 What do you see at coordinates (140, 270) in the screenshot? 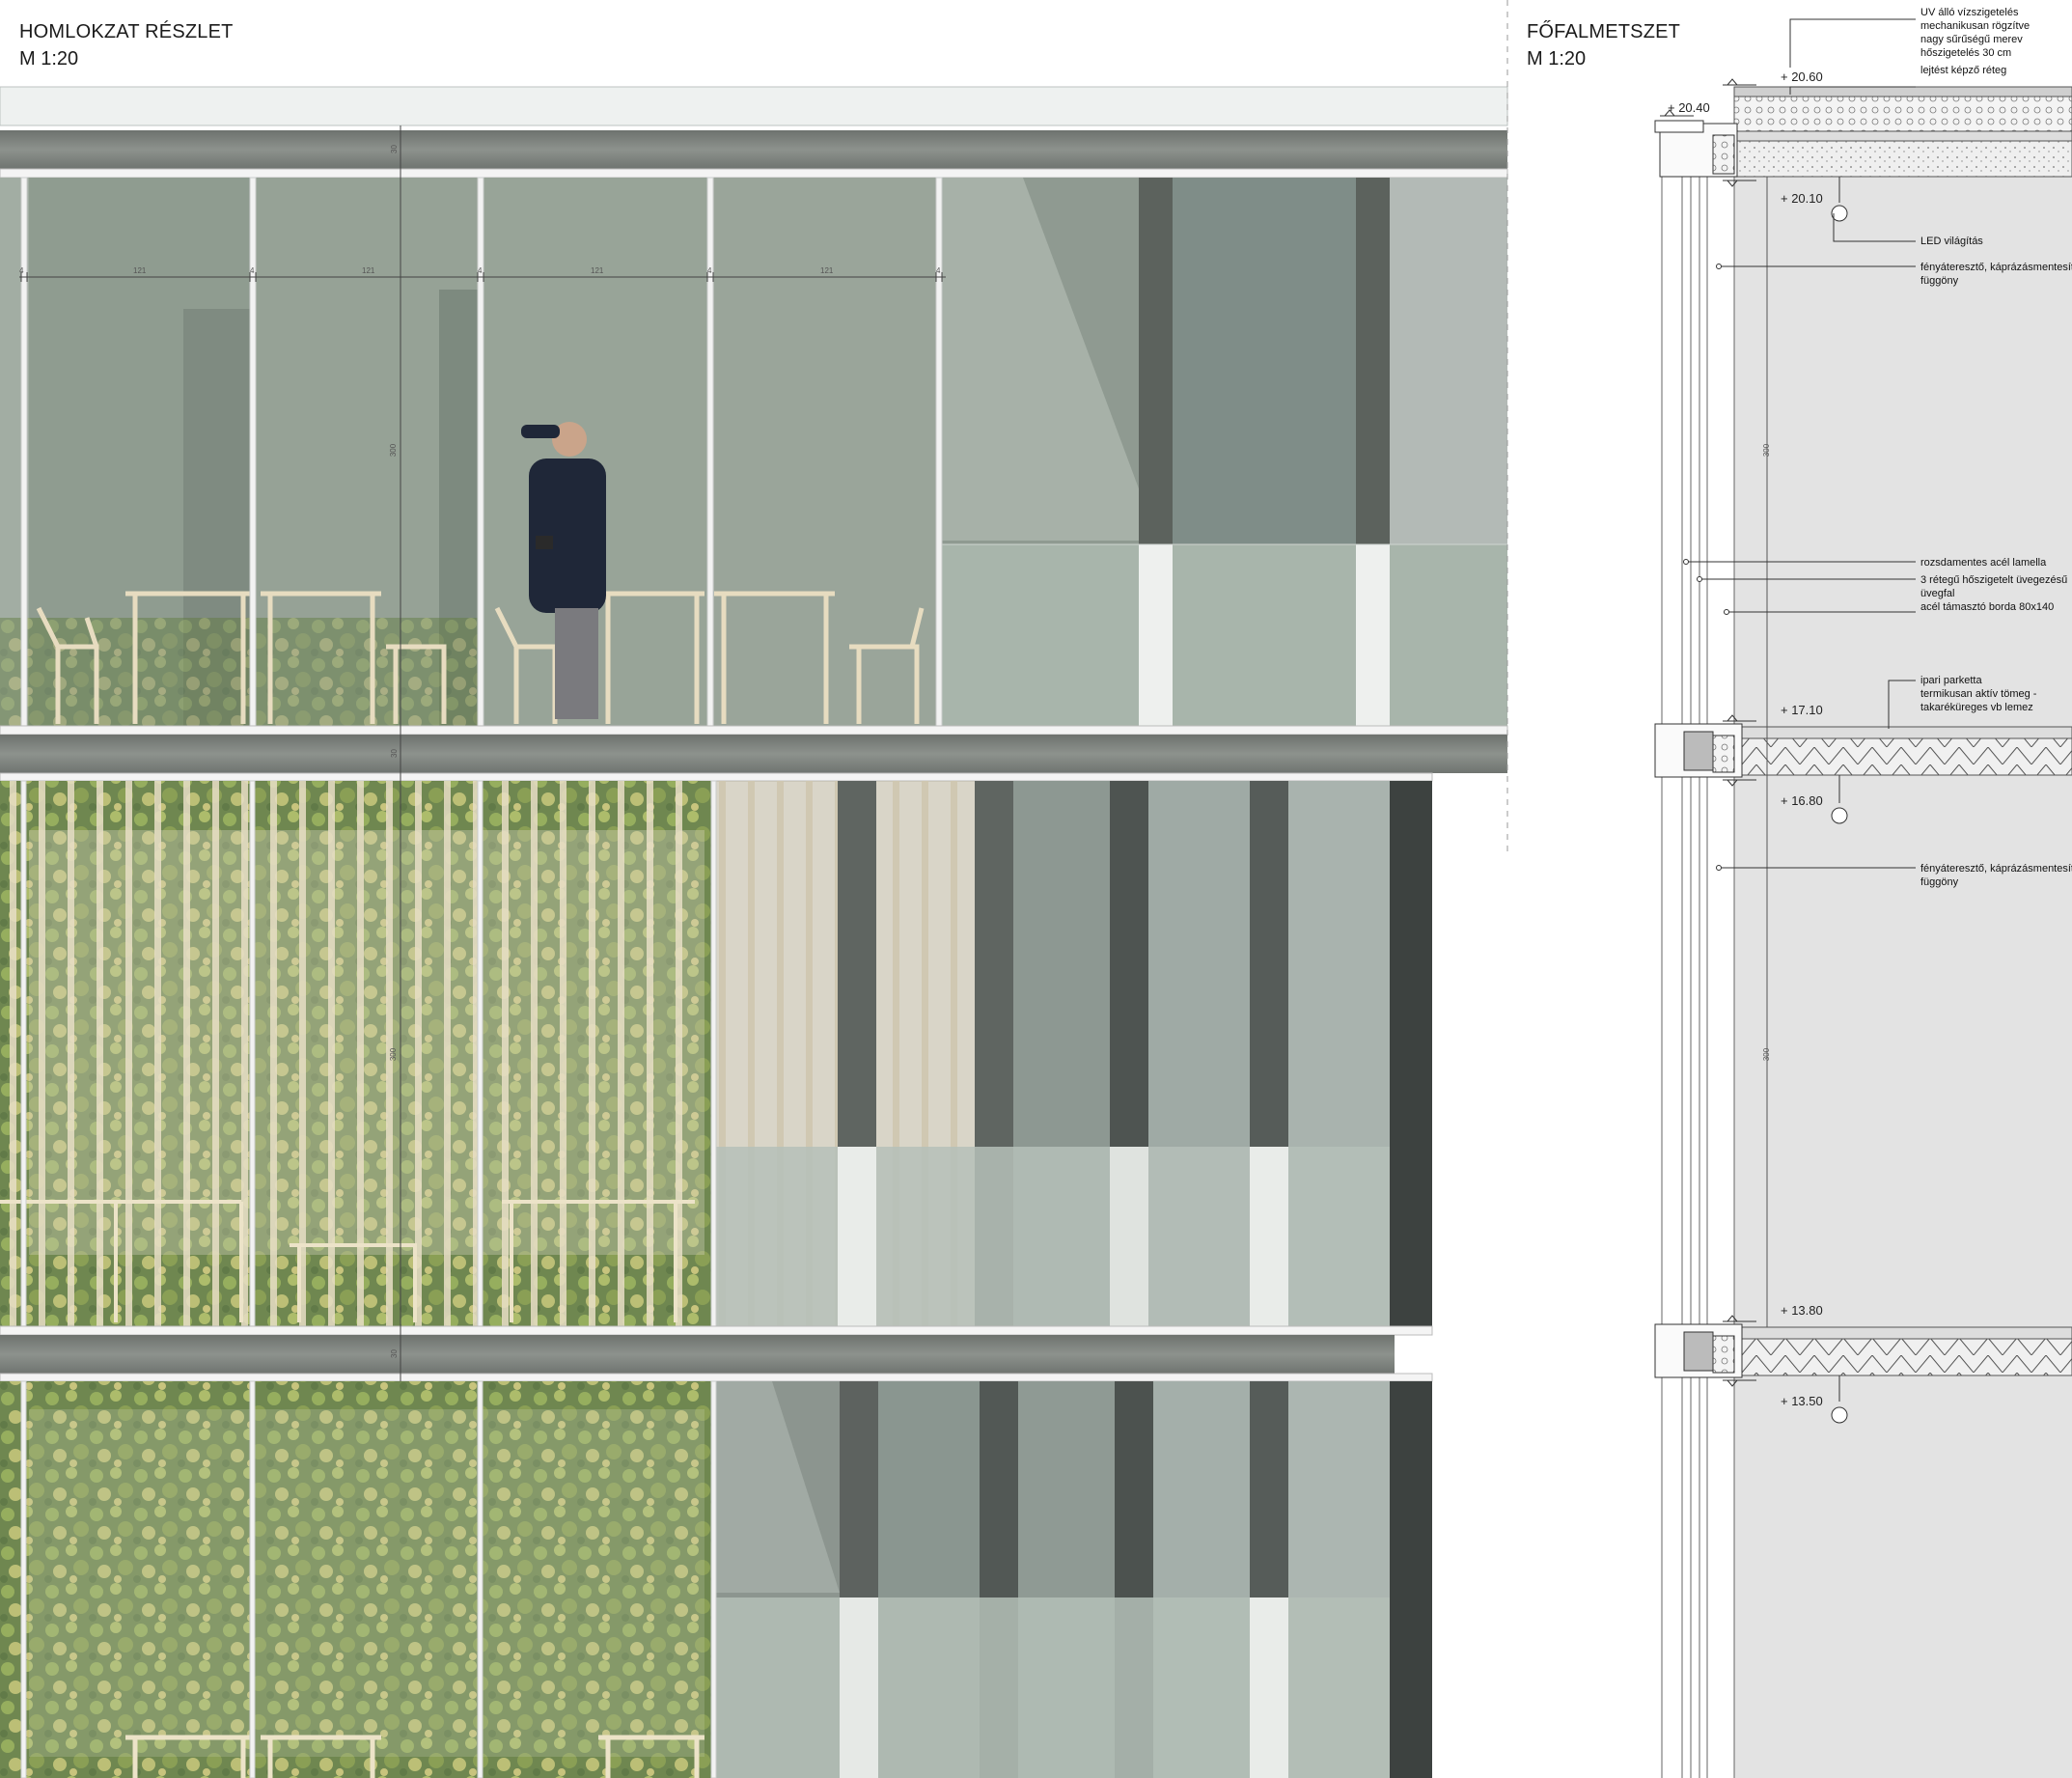
I see `dim-module-1: 121` at bounding box center [140, 270].